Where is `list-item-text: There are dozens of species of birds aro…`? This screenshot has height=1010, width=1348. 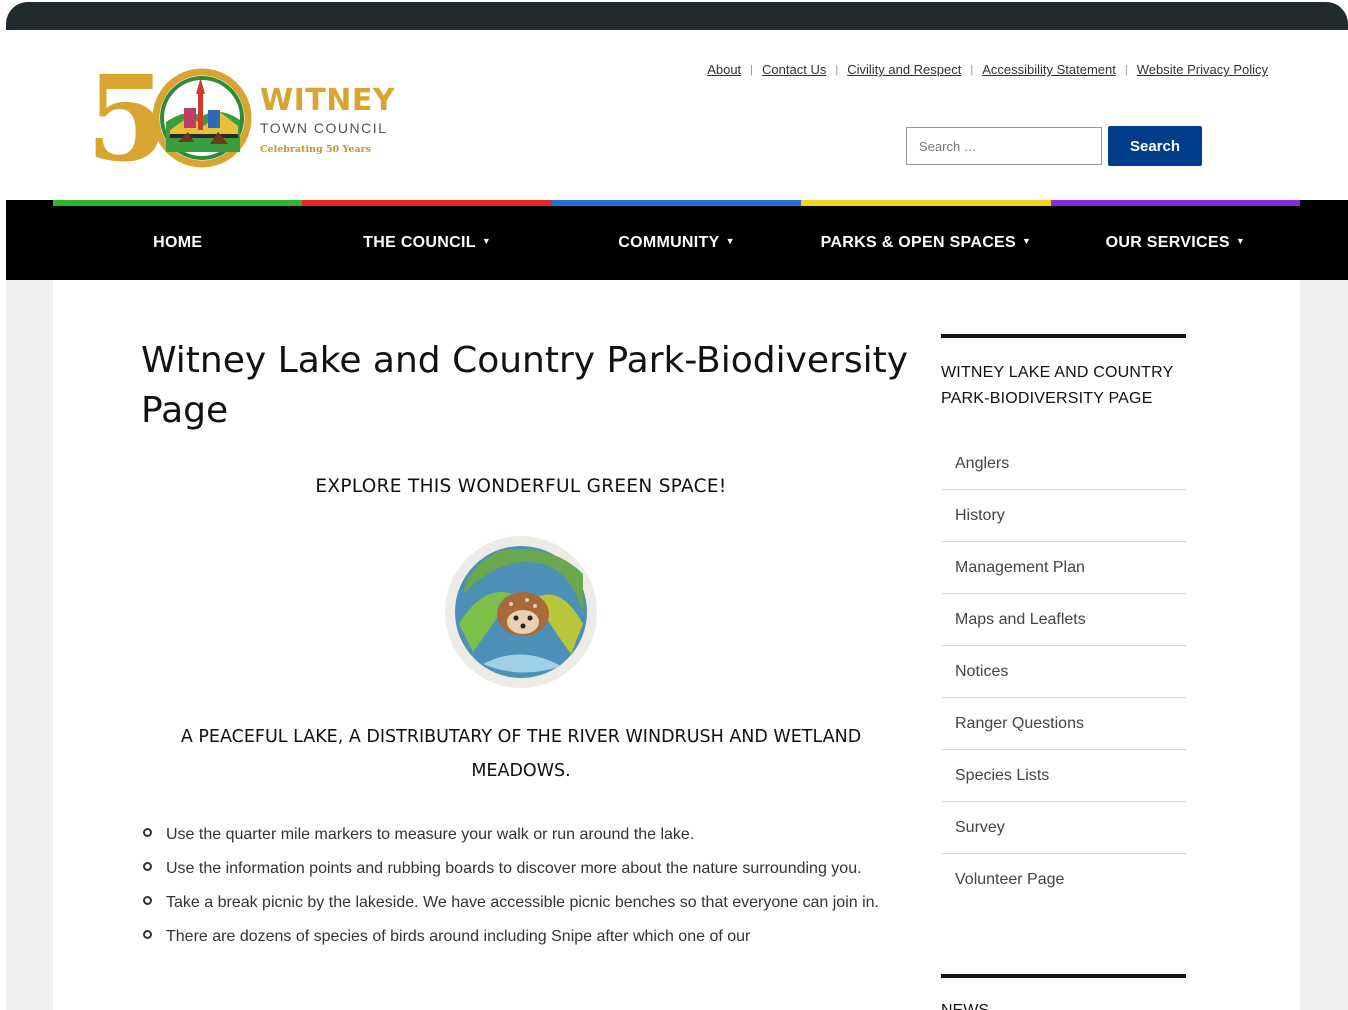
list-item-text: There are dozens of species of birds aro… is located at coordinates (458, 936).